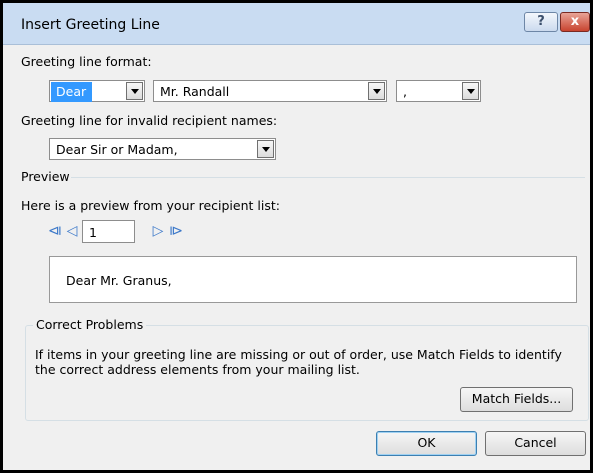 This screenshot has height=473, width=593. I want to click on next-record-icon: ▷, so click(158, 231).